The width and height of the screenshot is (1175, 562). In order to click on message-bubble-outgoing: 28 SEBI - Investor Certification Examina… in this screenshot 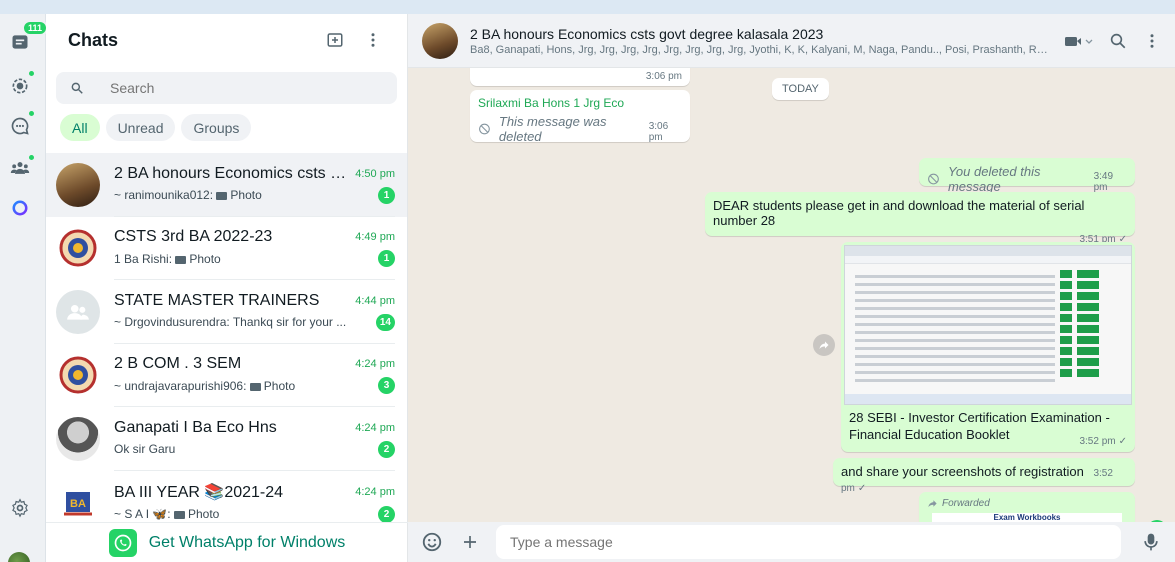, I will do `click(988, 347)`.